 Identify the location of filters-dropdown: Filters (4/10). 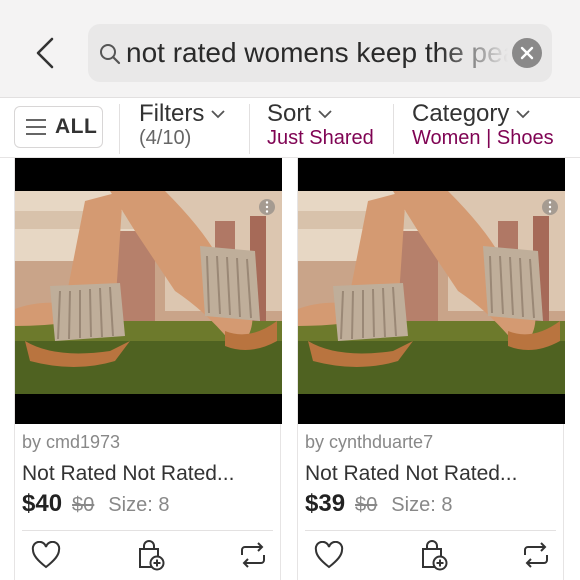
(182, 125).